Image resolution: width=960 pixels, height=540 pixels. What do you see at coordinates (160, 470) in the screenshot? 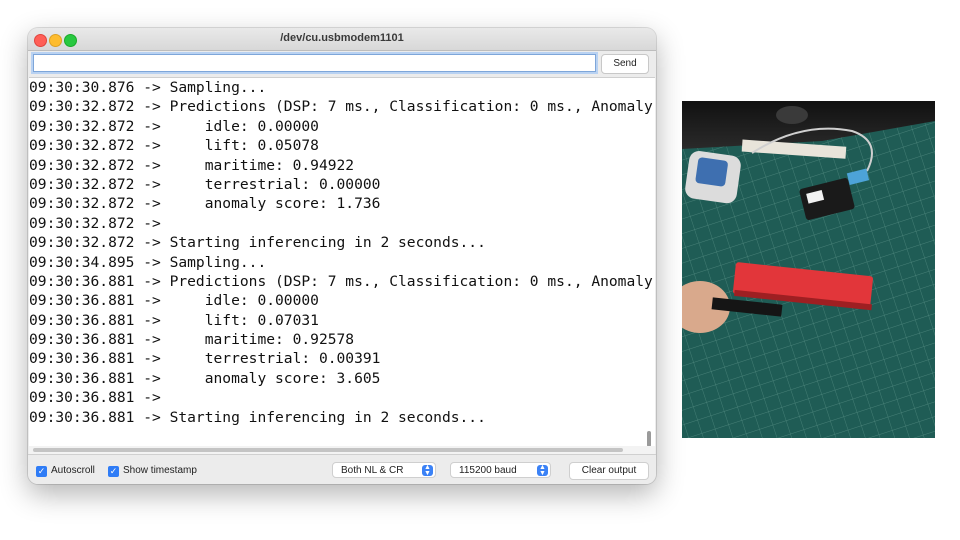
I see `show-timestamp-label: Show timestamp` at bounding box center [160, 470].